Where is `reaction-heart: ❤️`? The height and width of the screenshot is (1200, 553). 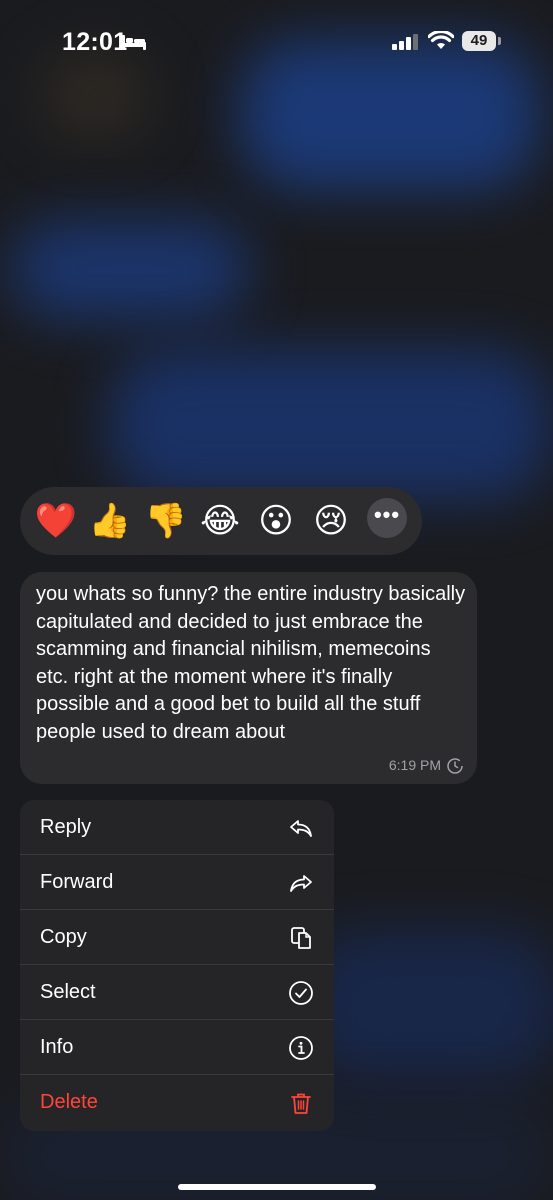 reaction-heart: ❤️ is located at coordinates (56, 521).